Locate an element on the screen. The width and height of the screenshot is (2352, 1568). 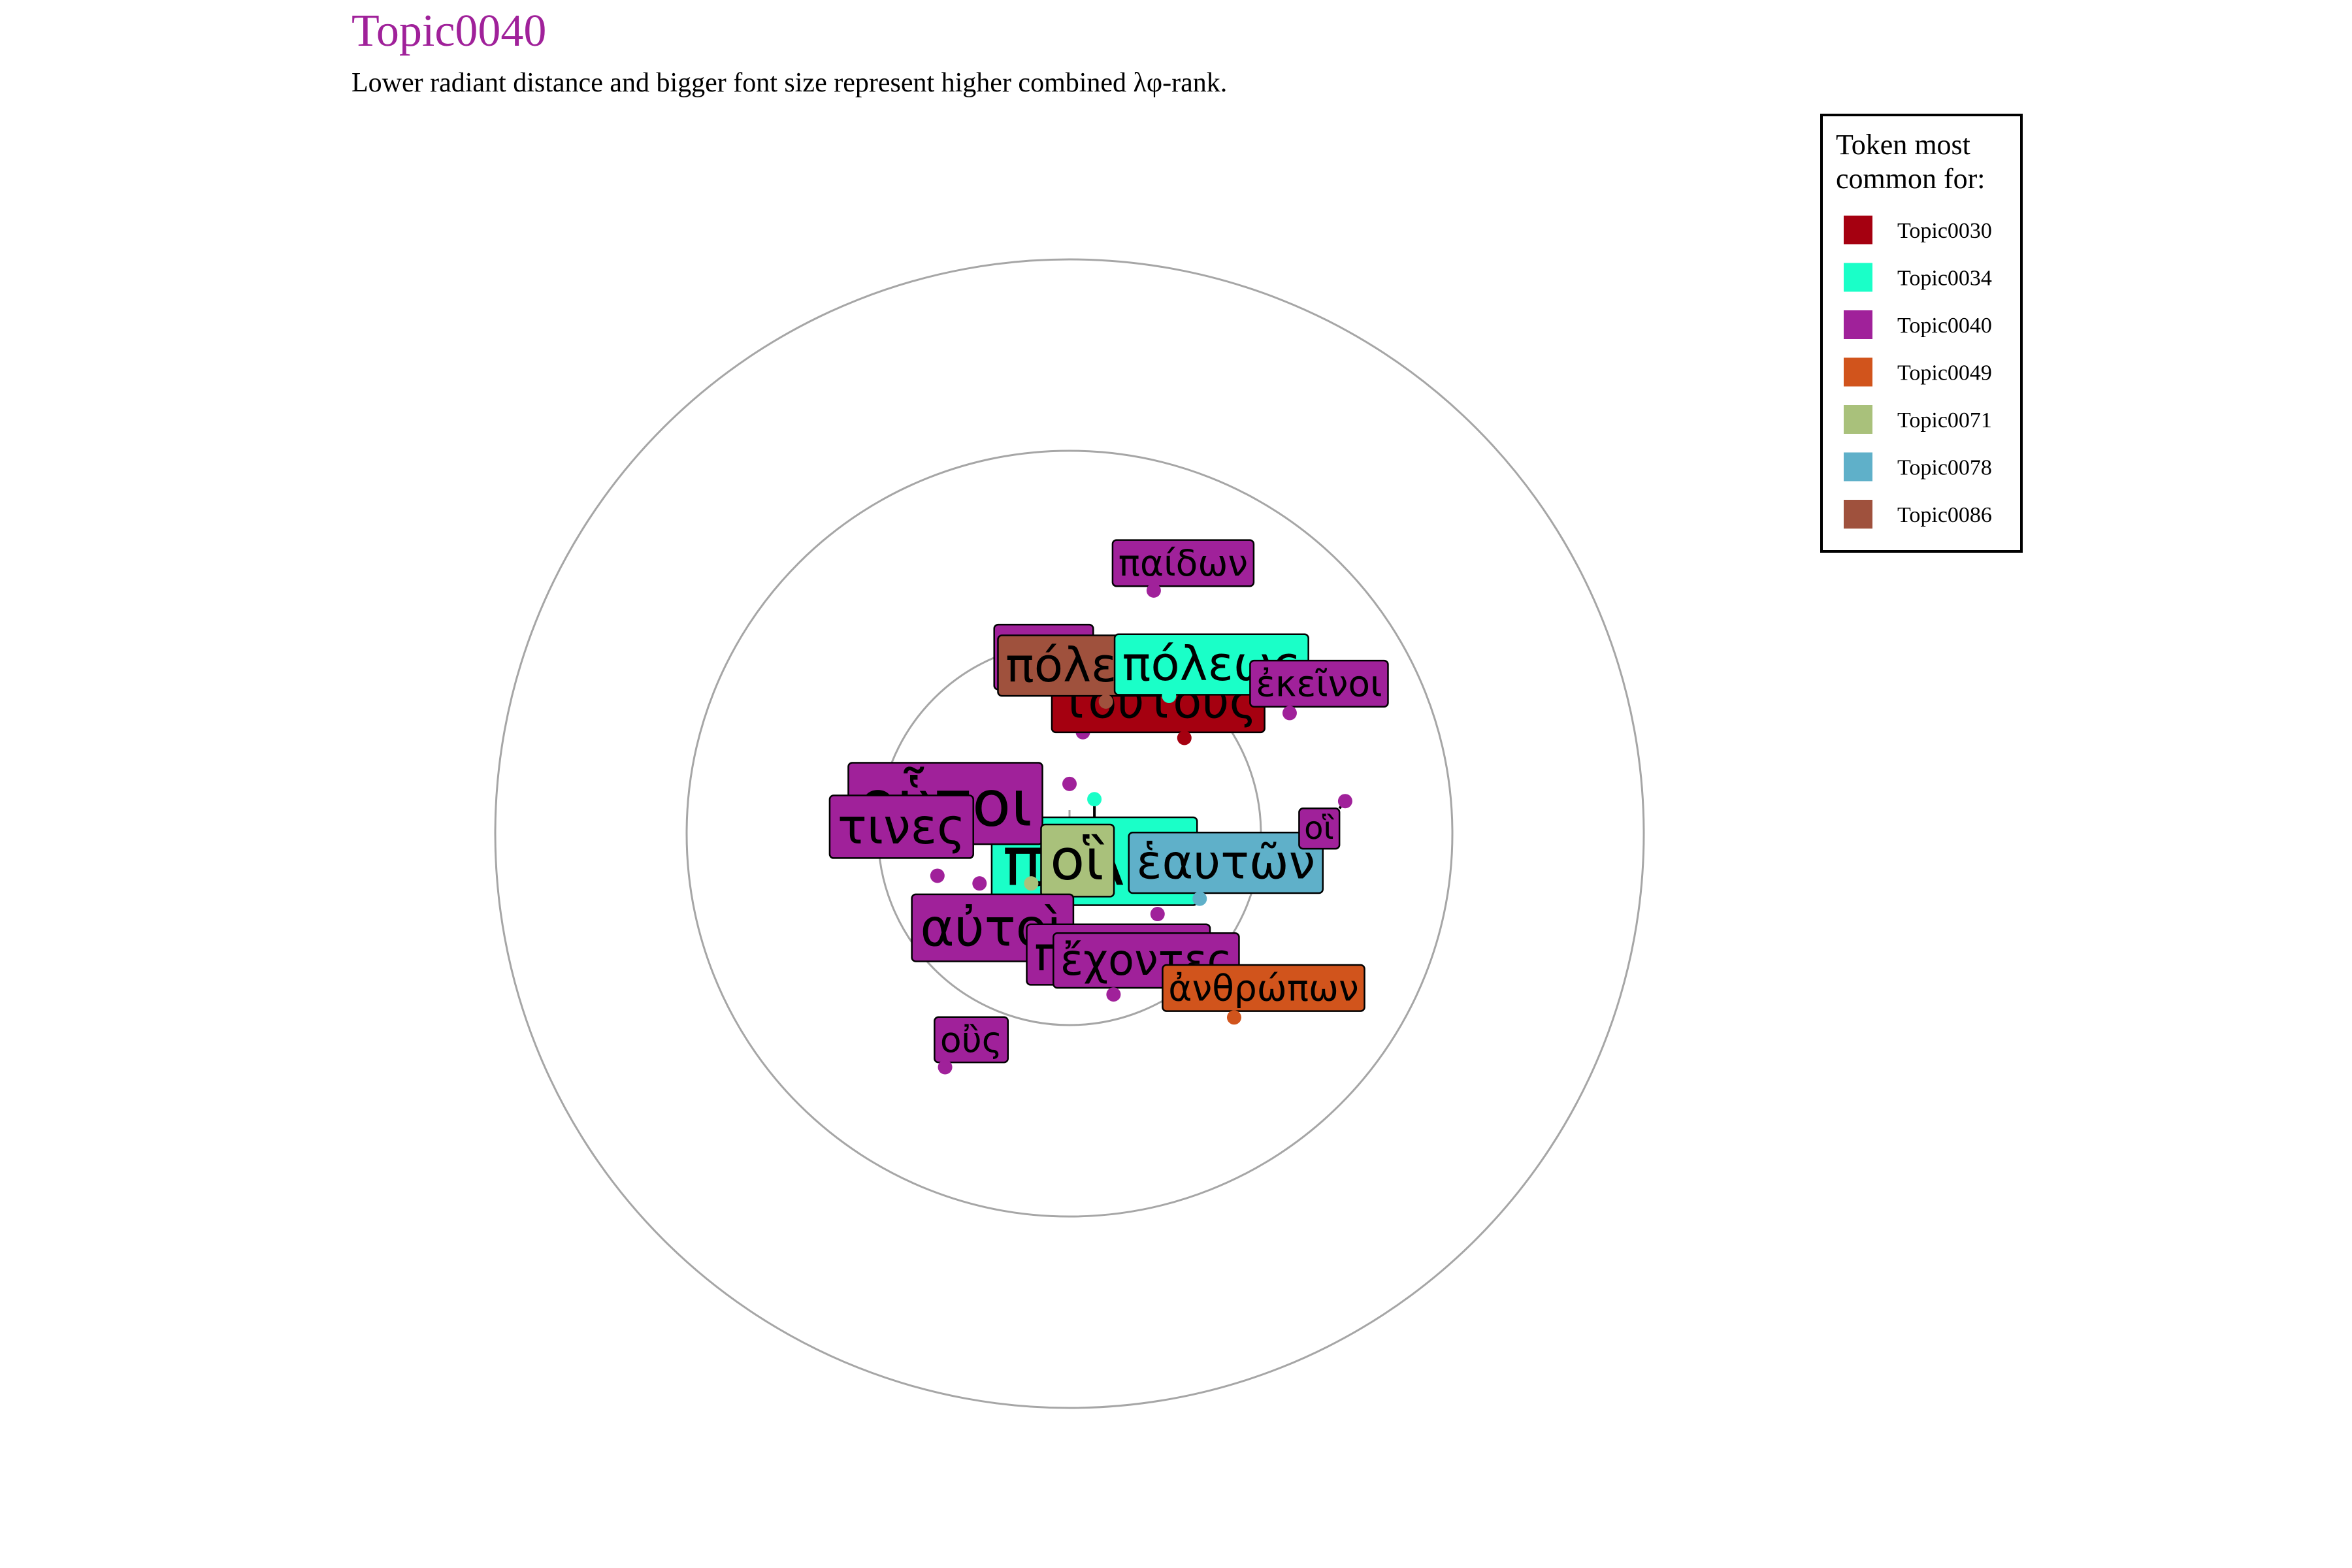
token-label: οὒς is located at coordinates (971, 1039).